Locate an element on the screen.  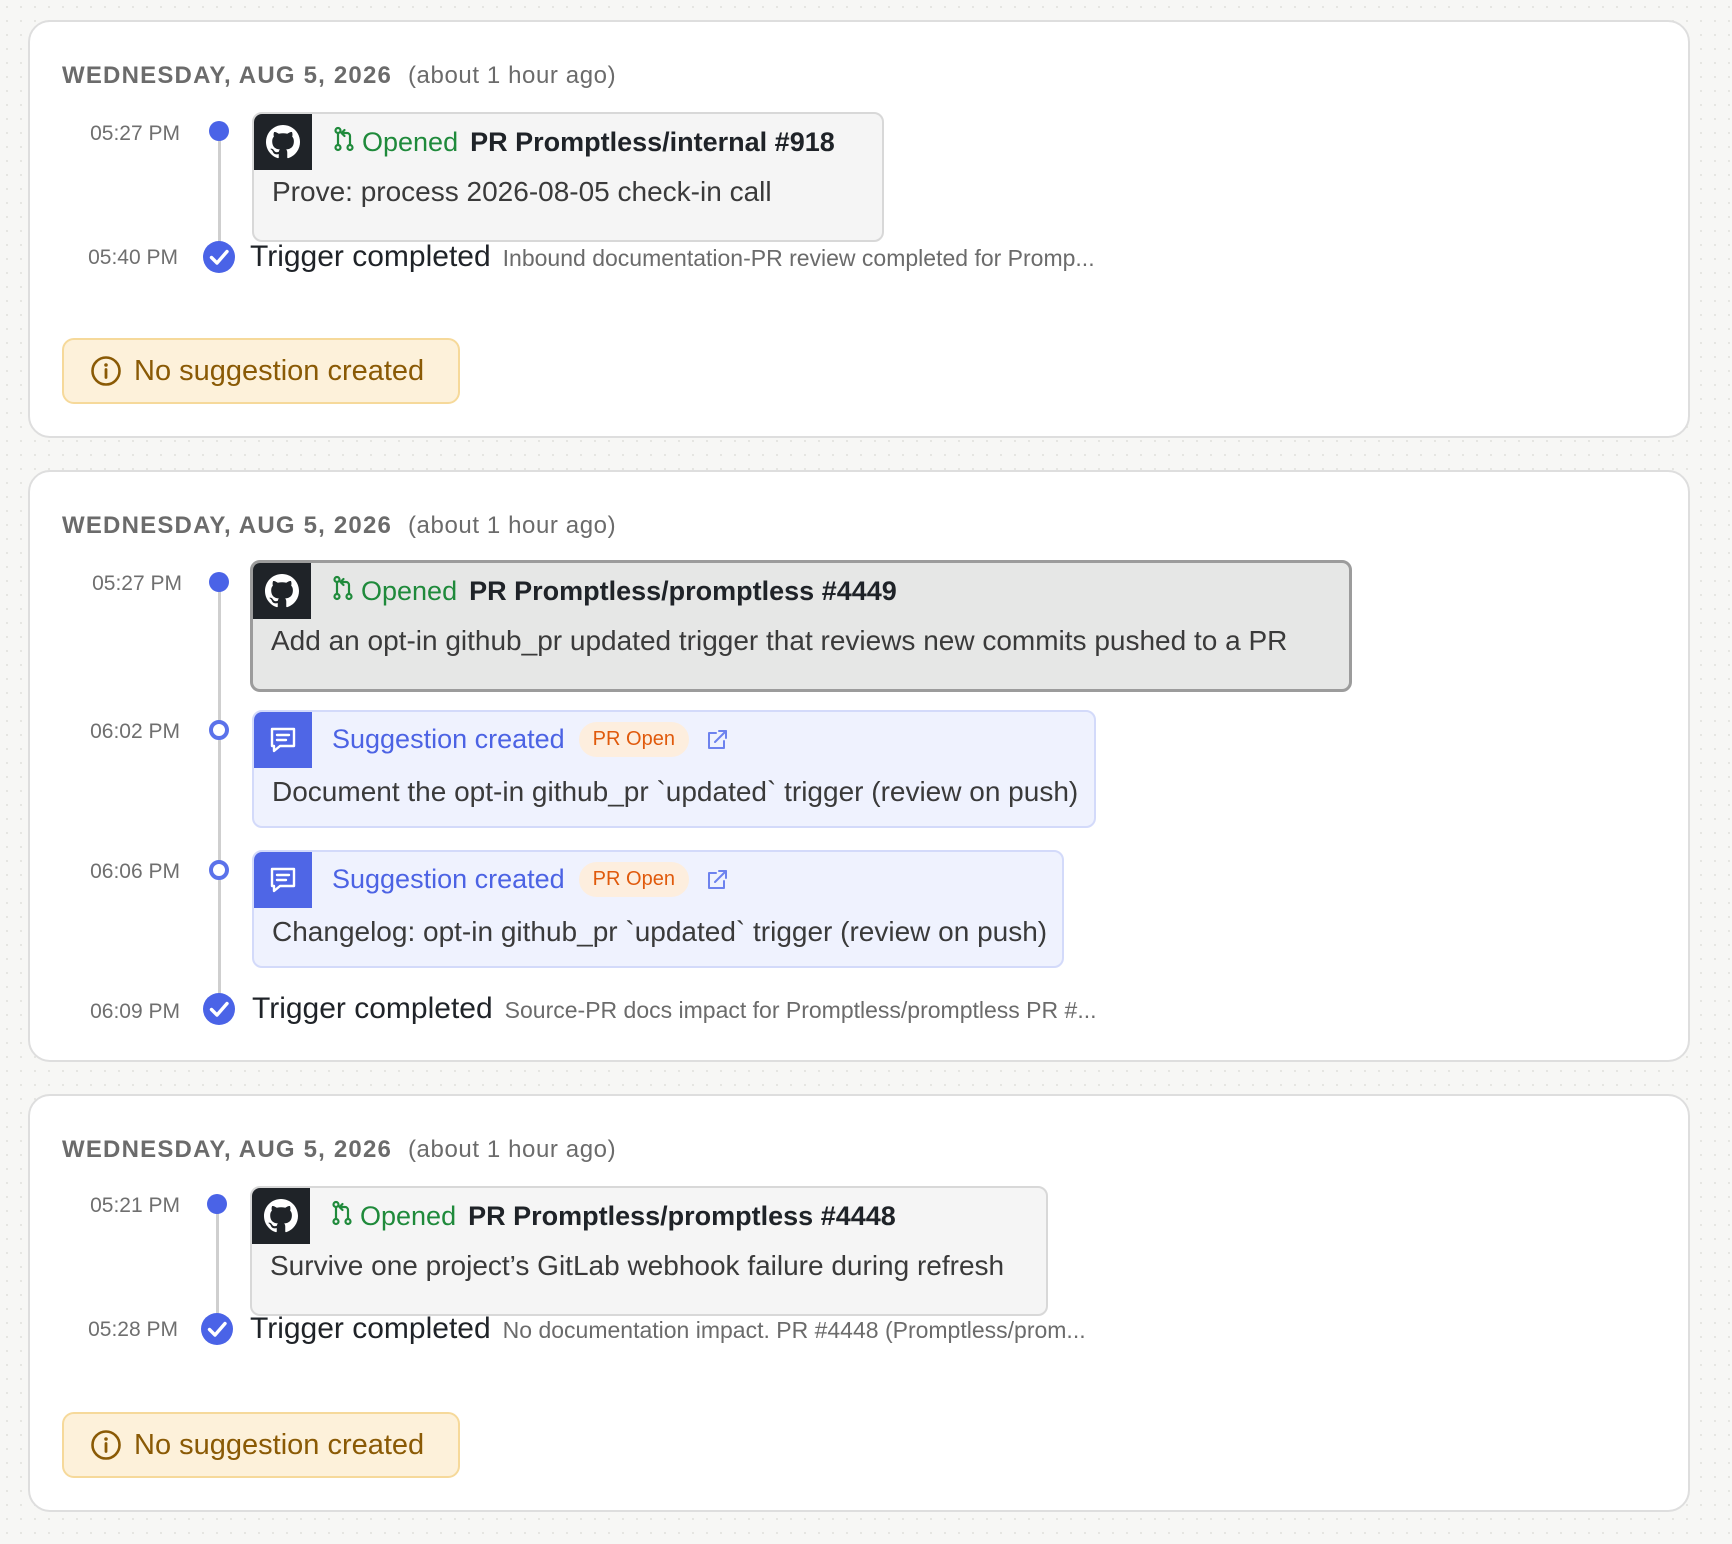
event-header: Opened PR Promptless/promptless #4449 is located at coordinates (614, 591).